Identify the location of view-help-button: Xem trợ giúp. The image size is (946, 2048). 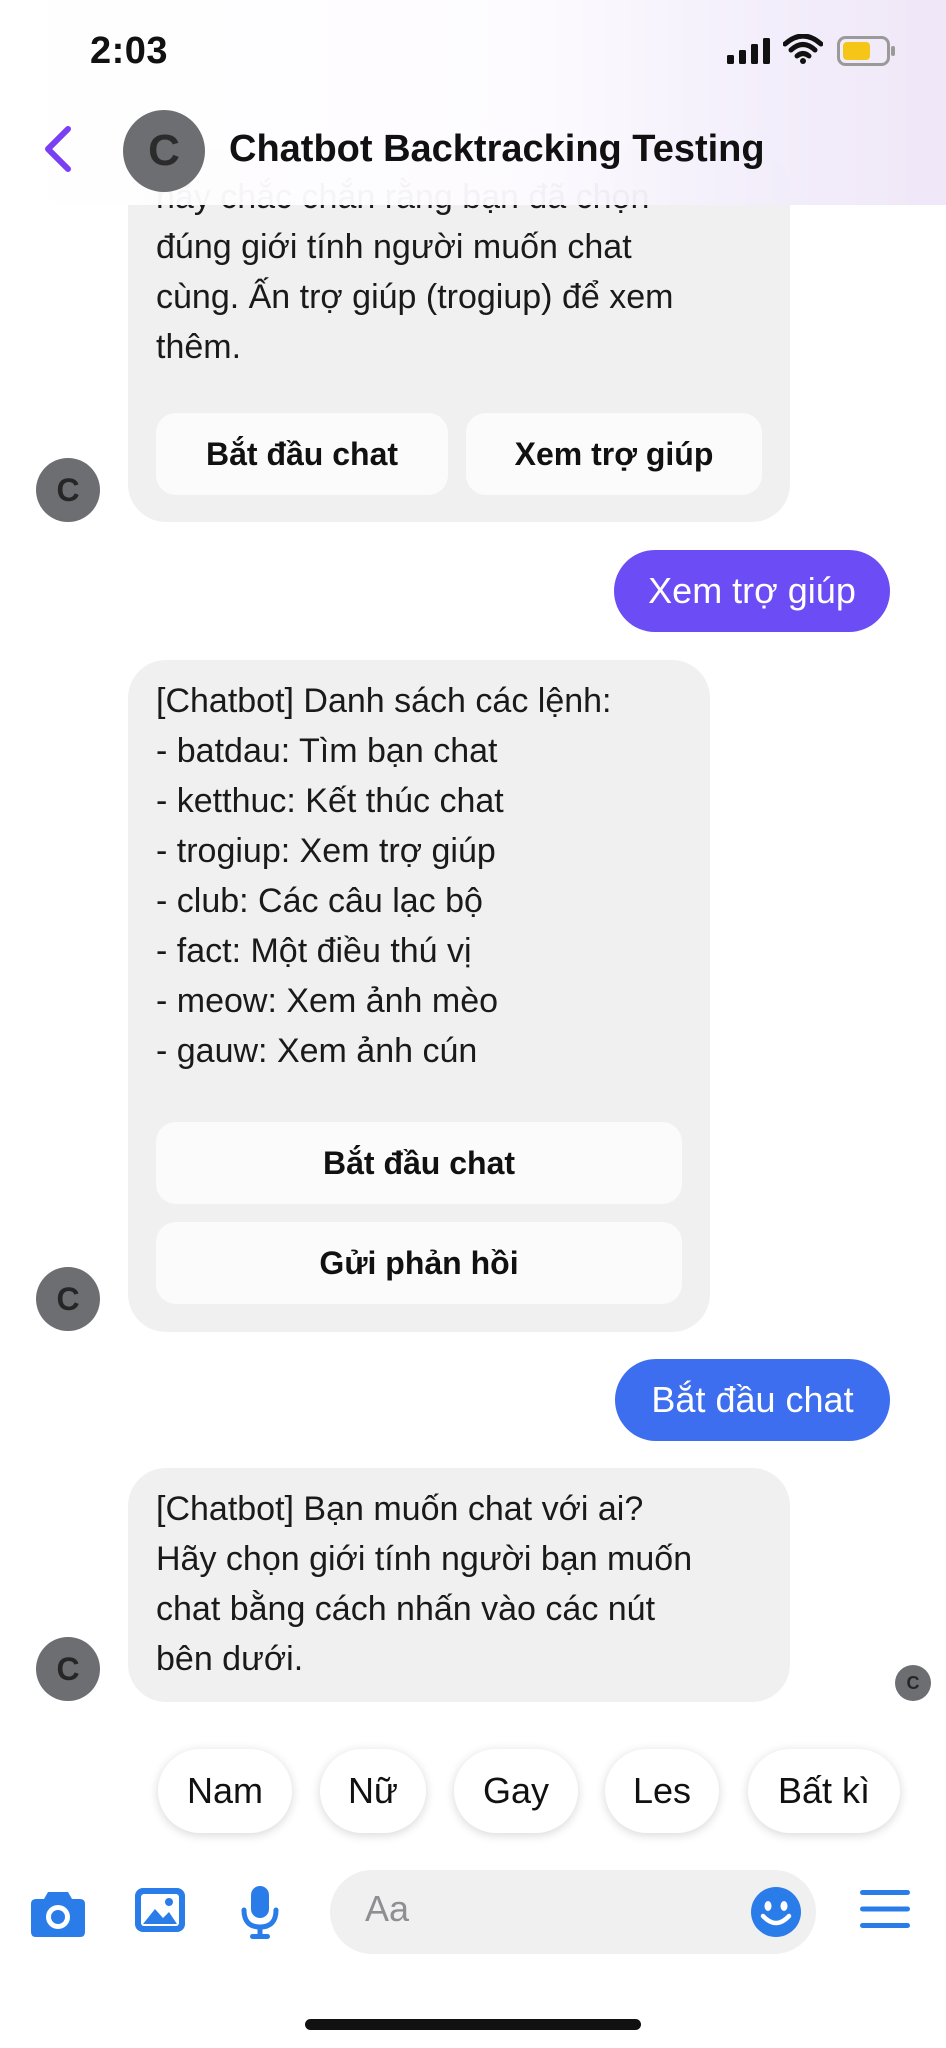
(614, 454).